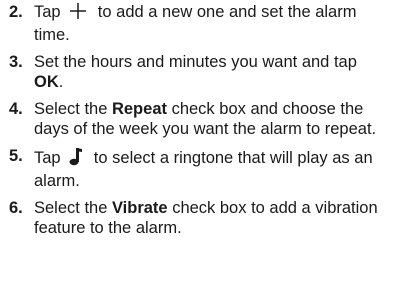  What do you see at coordinates (16, 62) in the screenshot?
I see `step-number: 3.` at bounding box center [16, 62].